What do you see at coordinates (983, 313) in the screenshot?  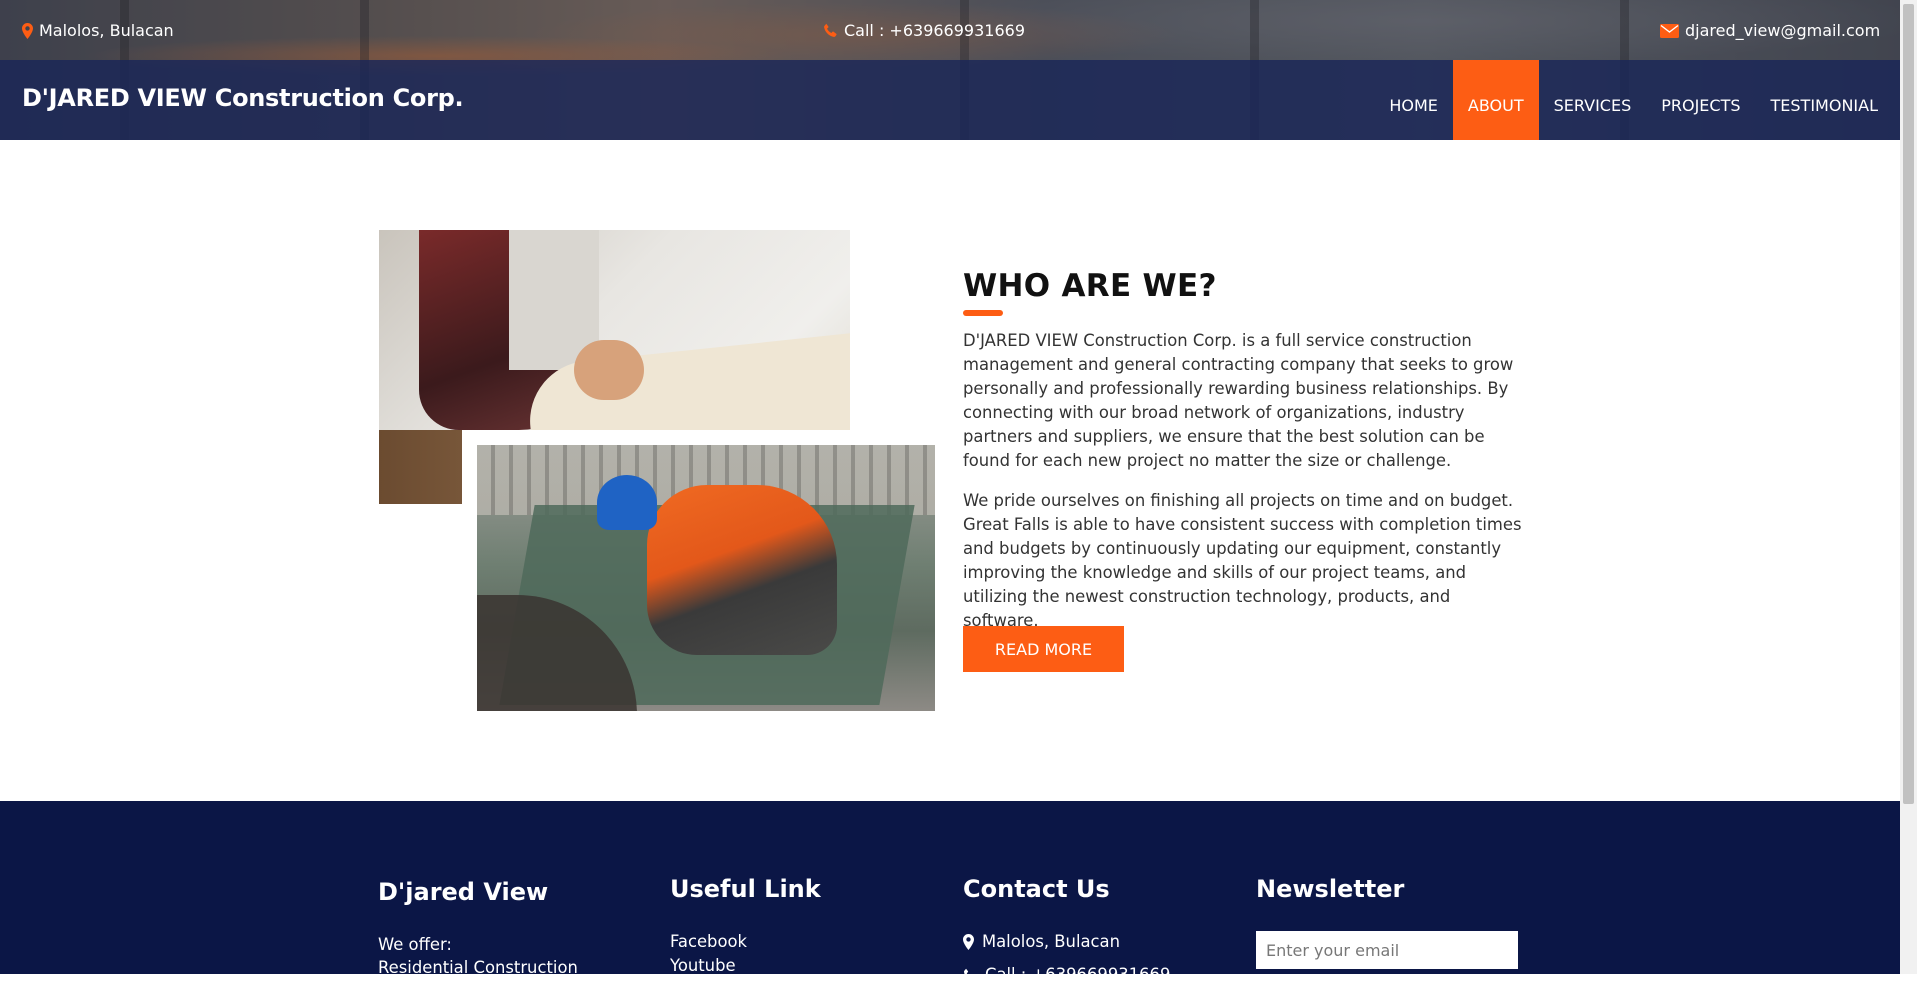 I see `title-underline` at bounding box center [983, 313].